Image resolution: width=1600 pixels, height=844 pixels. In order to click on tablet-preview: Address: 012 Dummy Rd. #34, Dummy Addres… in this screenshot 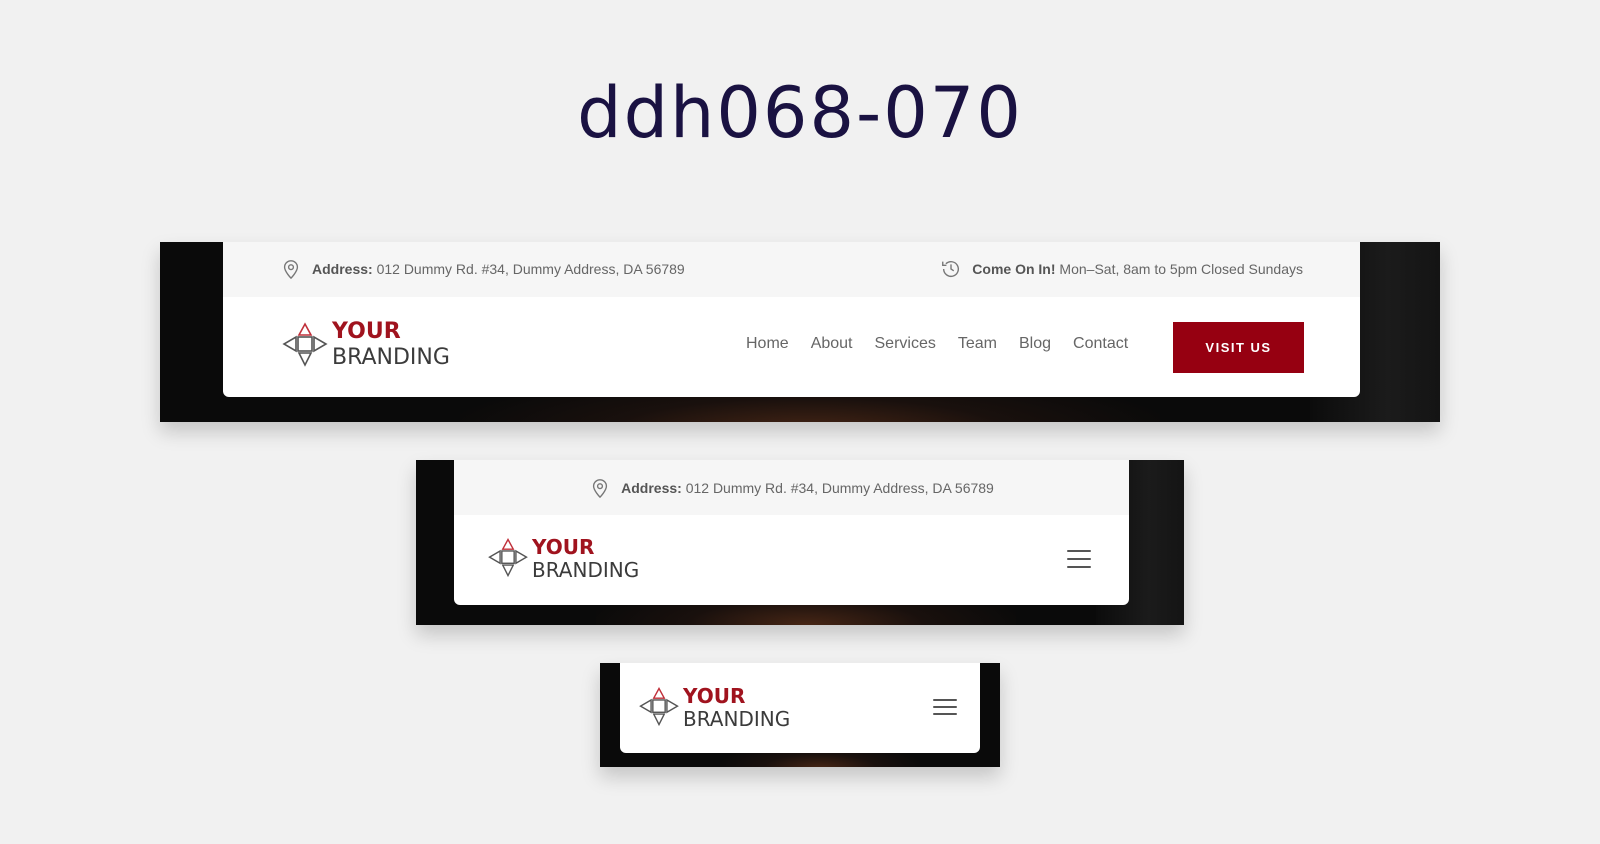, I will do `click(800, 542)`.